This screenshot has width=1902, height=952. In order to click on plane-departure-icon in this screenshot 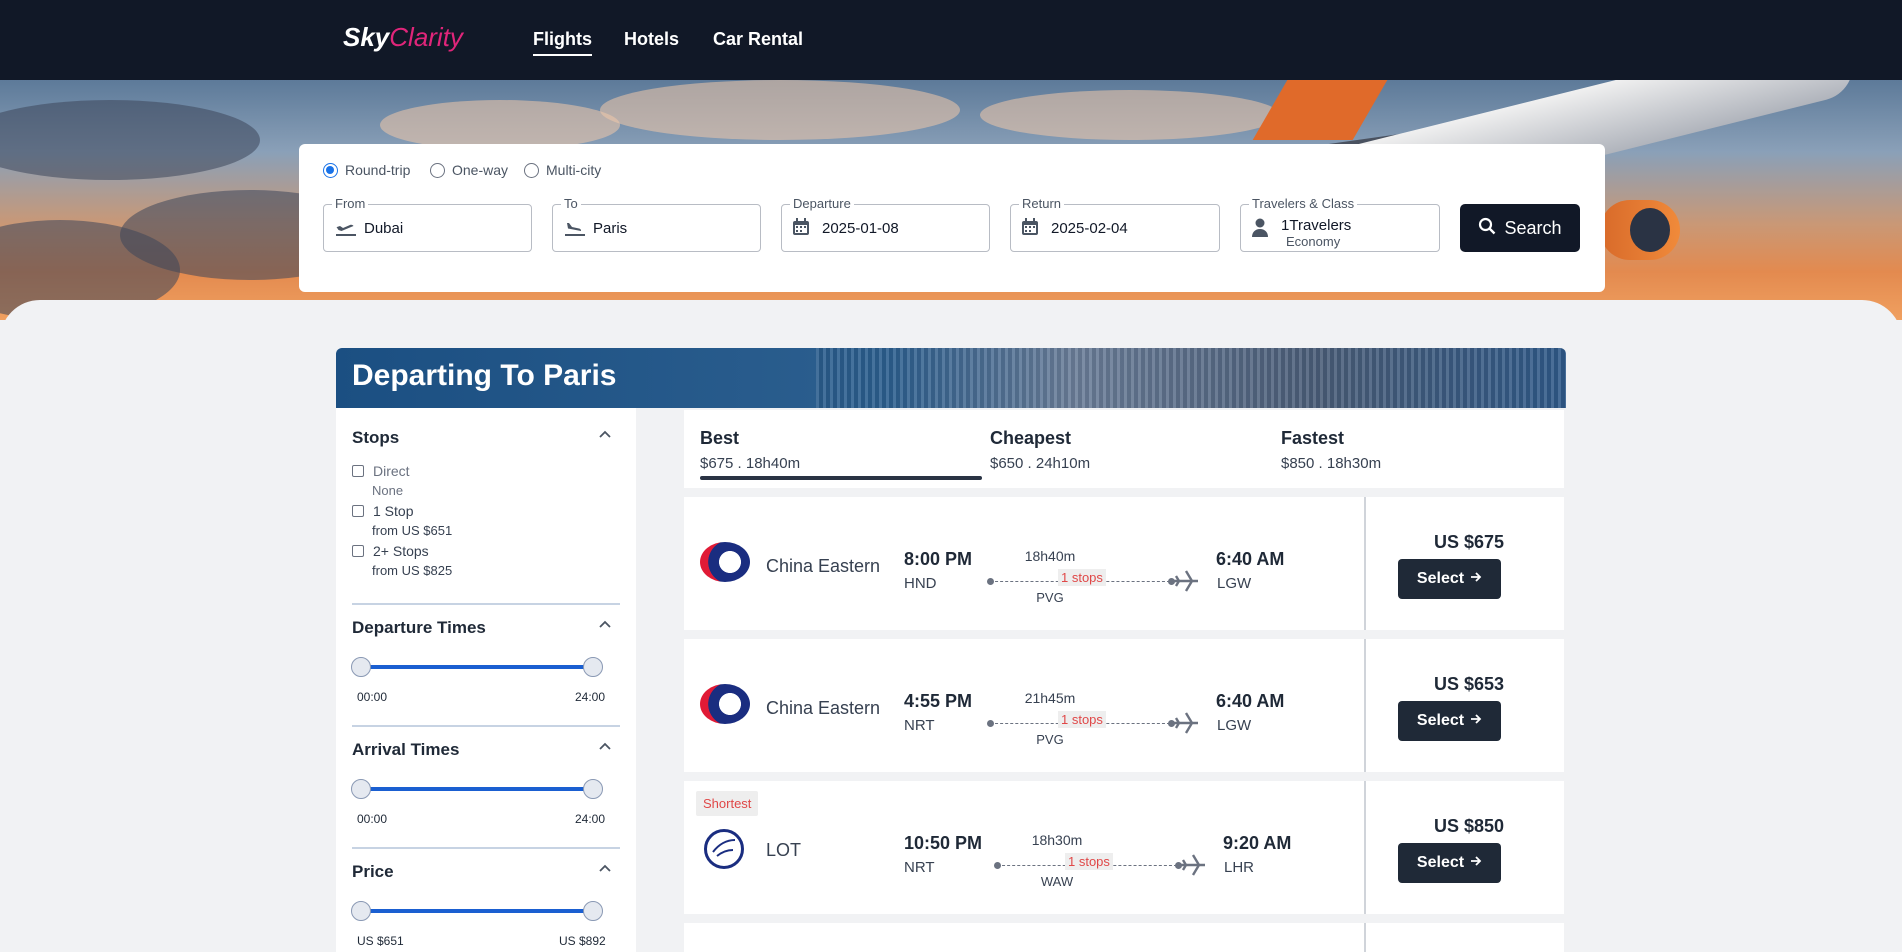, I will do `click(345, 228)`.